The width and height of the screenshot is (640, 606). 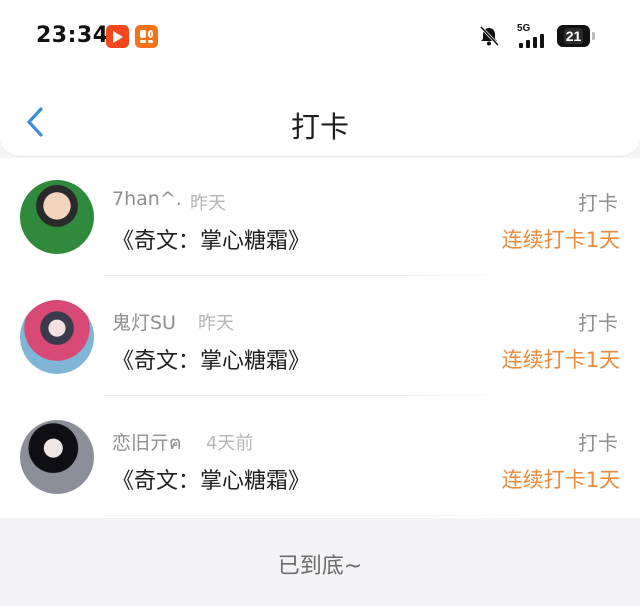 I want to click on video-app-icon, so click(x=117, y=36).